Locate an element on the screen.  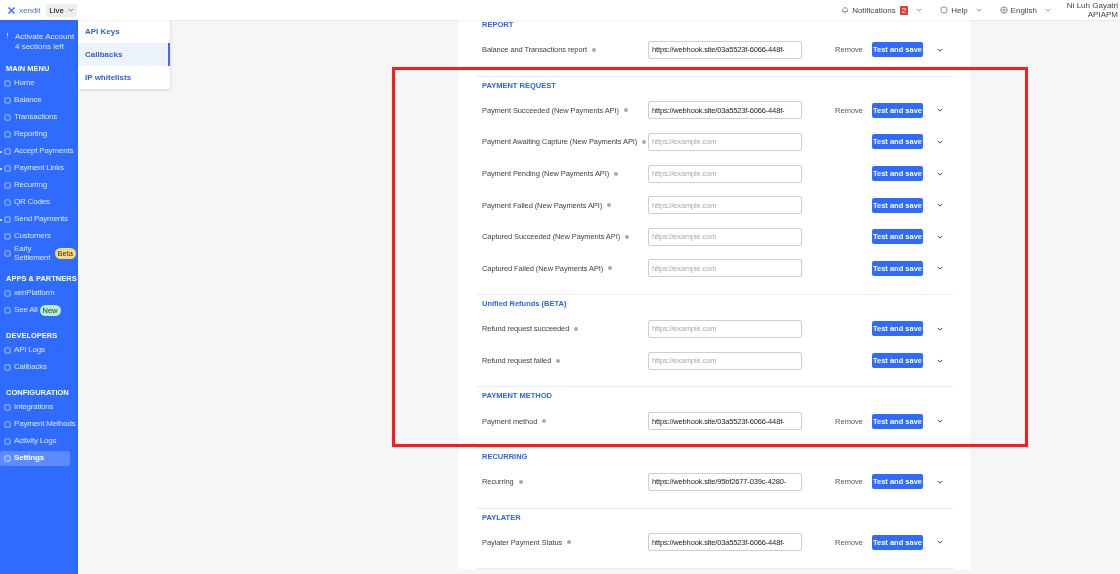
language-button: English is located at coordinates (1018, 10).